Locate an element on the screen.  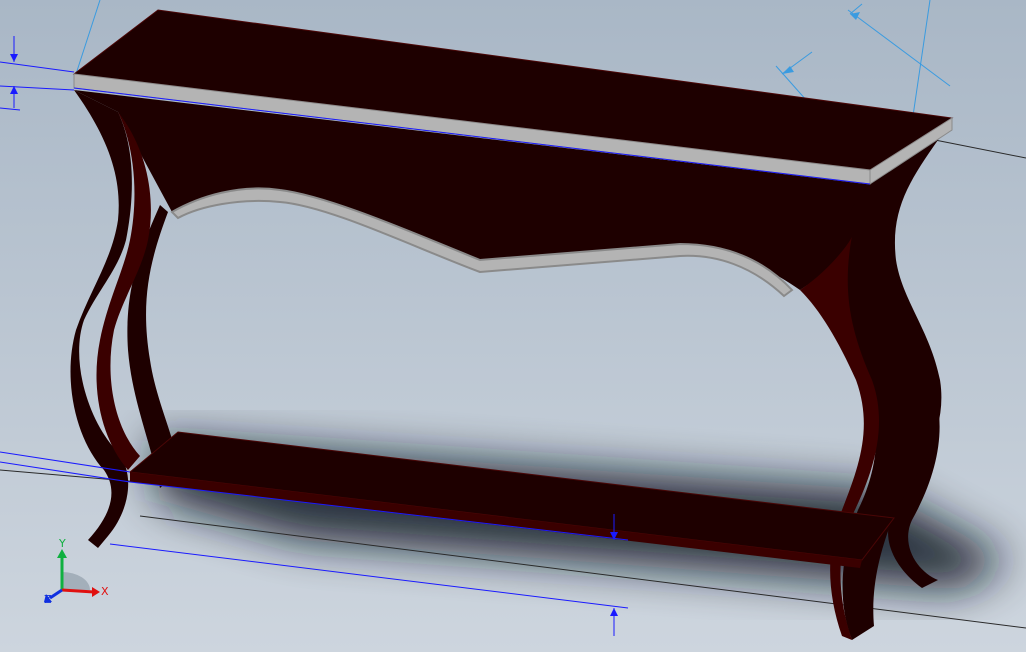
triad-x-axis is located at coordinates (78, 591).